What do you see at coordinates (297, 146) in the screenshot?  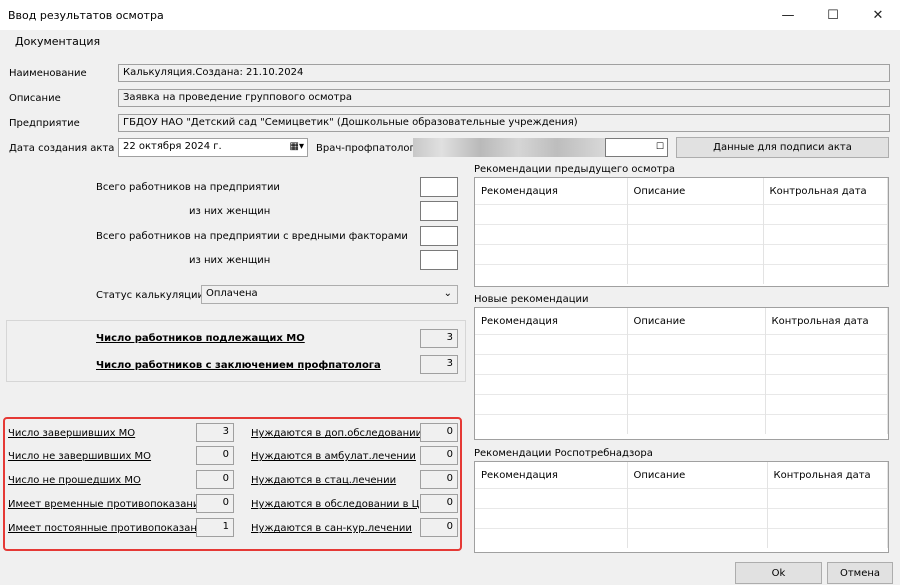 I see `calendar-dropdown-icon: ▦▾` at bounding box center [297, 146].